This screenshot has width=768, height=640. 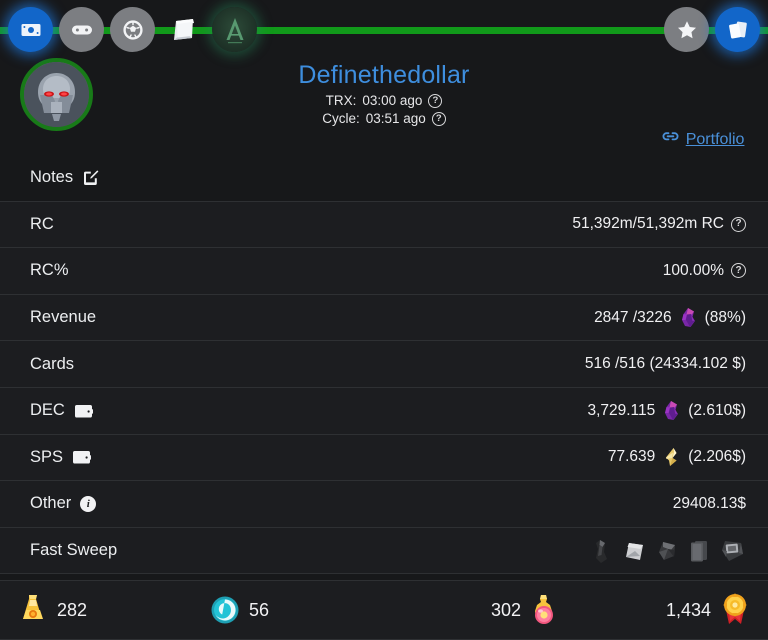 What do you see at coordinates (631, 457) in the screenshot?
I see `row-sps-value: 77.639` at bounding box center [631, 457].